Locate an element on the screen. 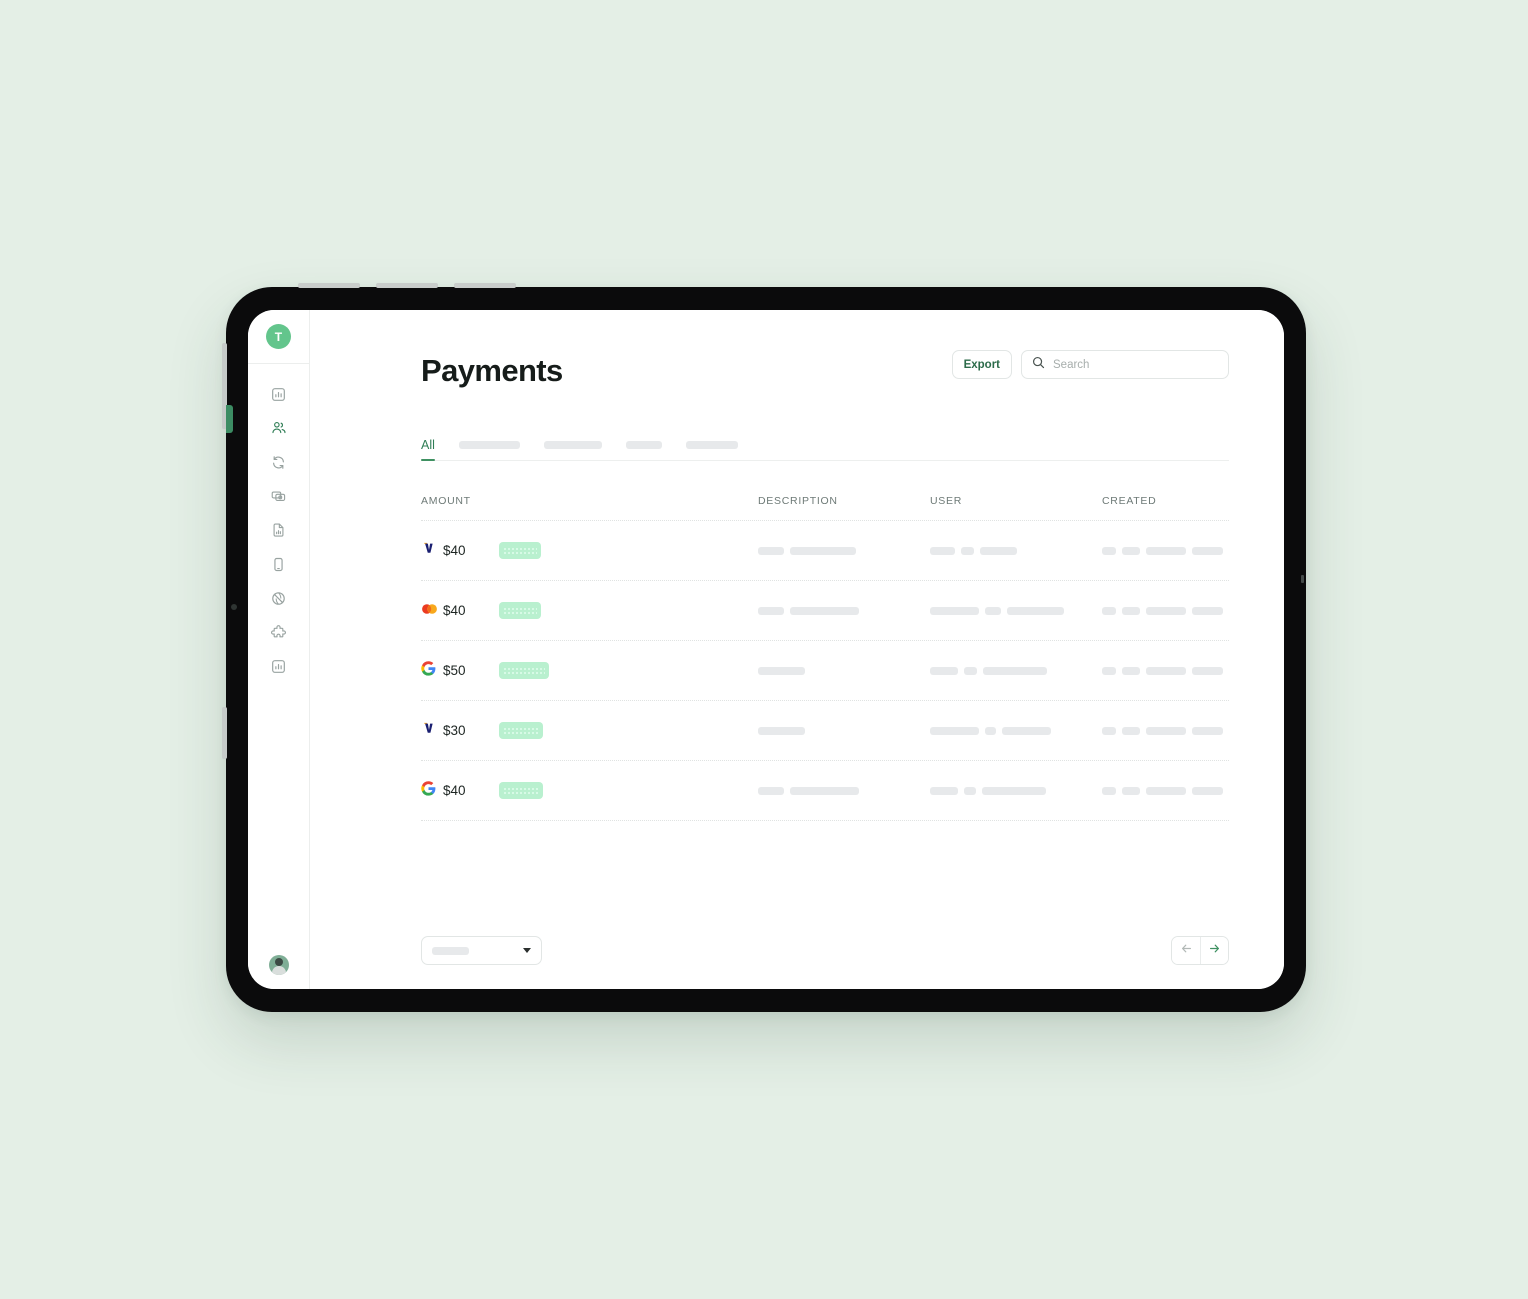 The height and width of the screenshot is (1299, 1528). header-actions: Export is located at coordinates (1090, 364).